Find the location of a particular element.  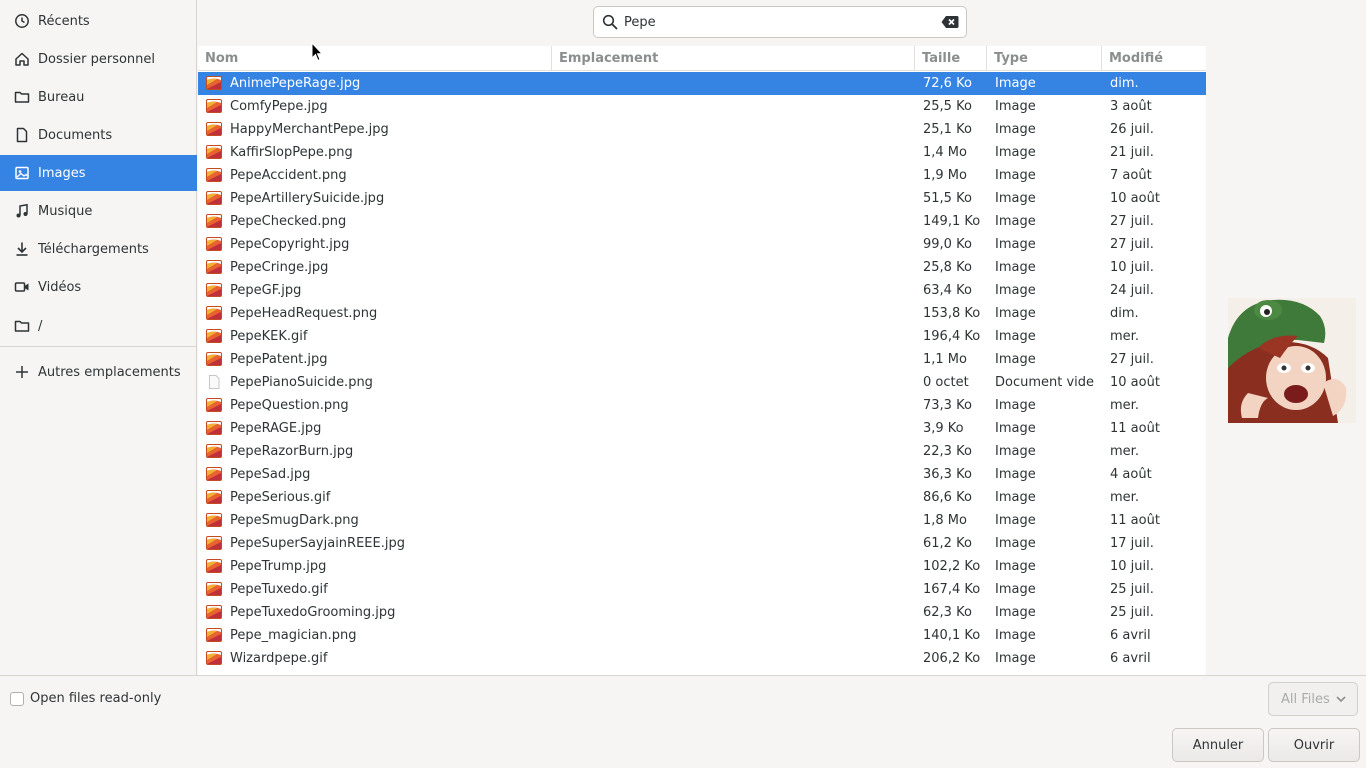

file-row: KaffirSlopPepe.png 1,4 Mo Image 21 juil. is located at coordinates (702, 152).